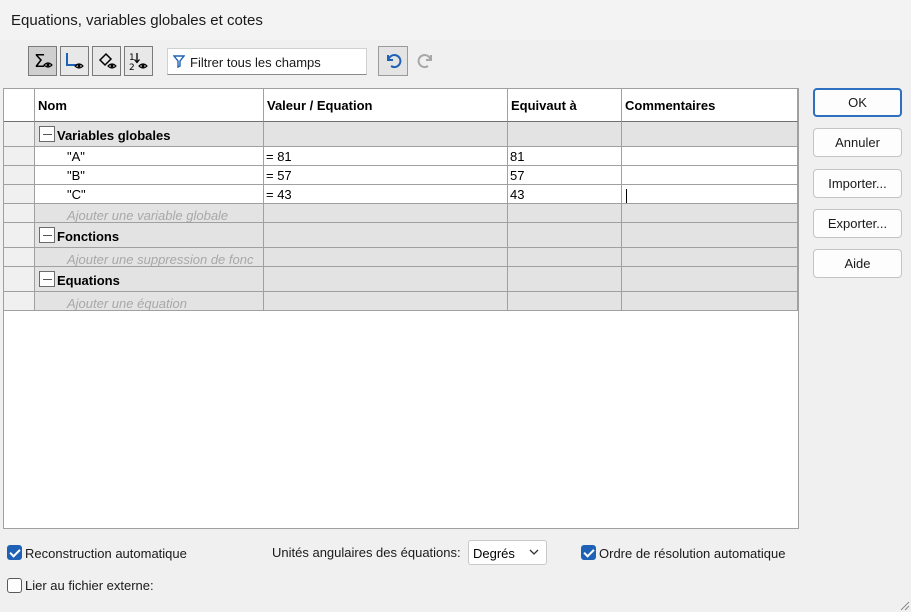  I want to click on svg-text: 1, so click(132, 58).